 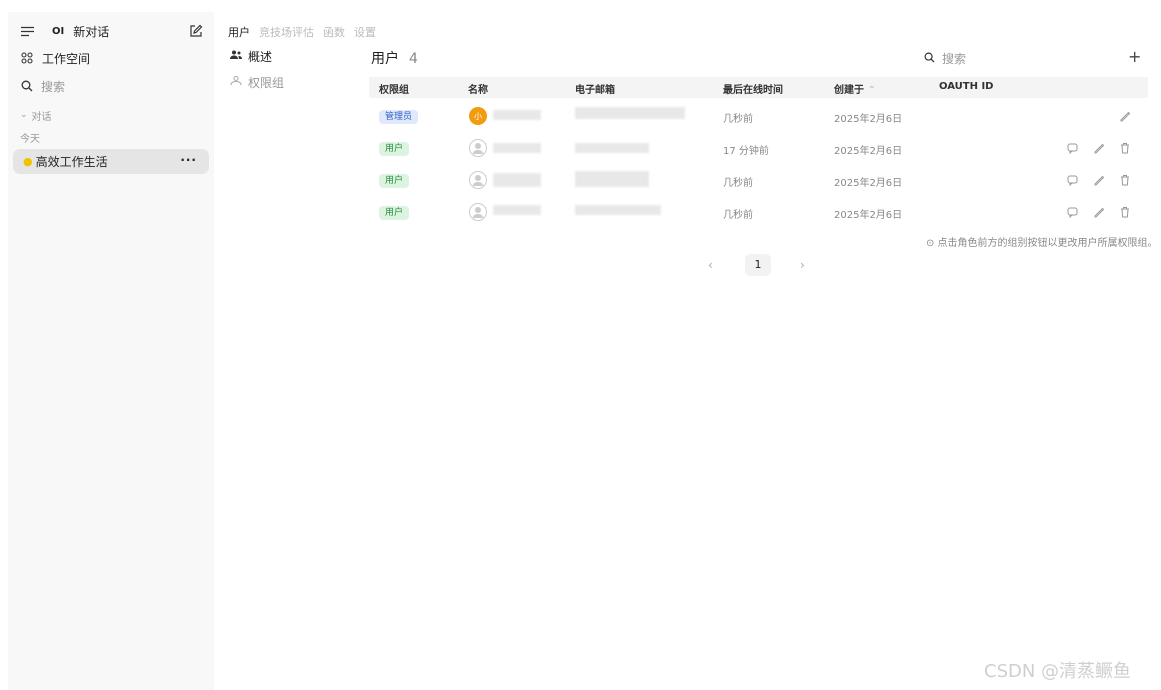 I want to click on new-chat-button: 新对话, so click(x=91, y=31).